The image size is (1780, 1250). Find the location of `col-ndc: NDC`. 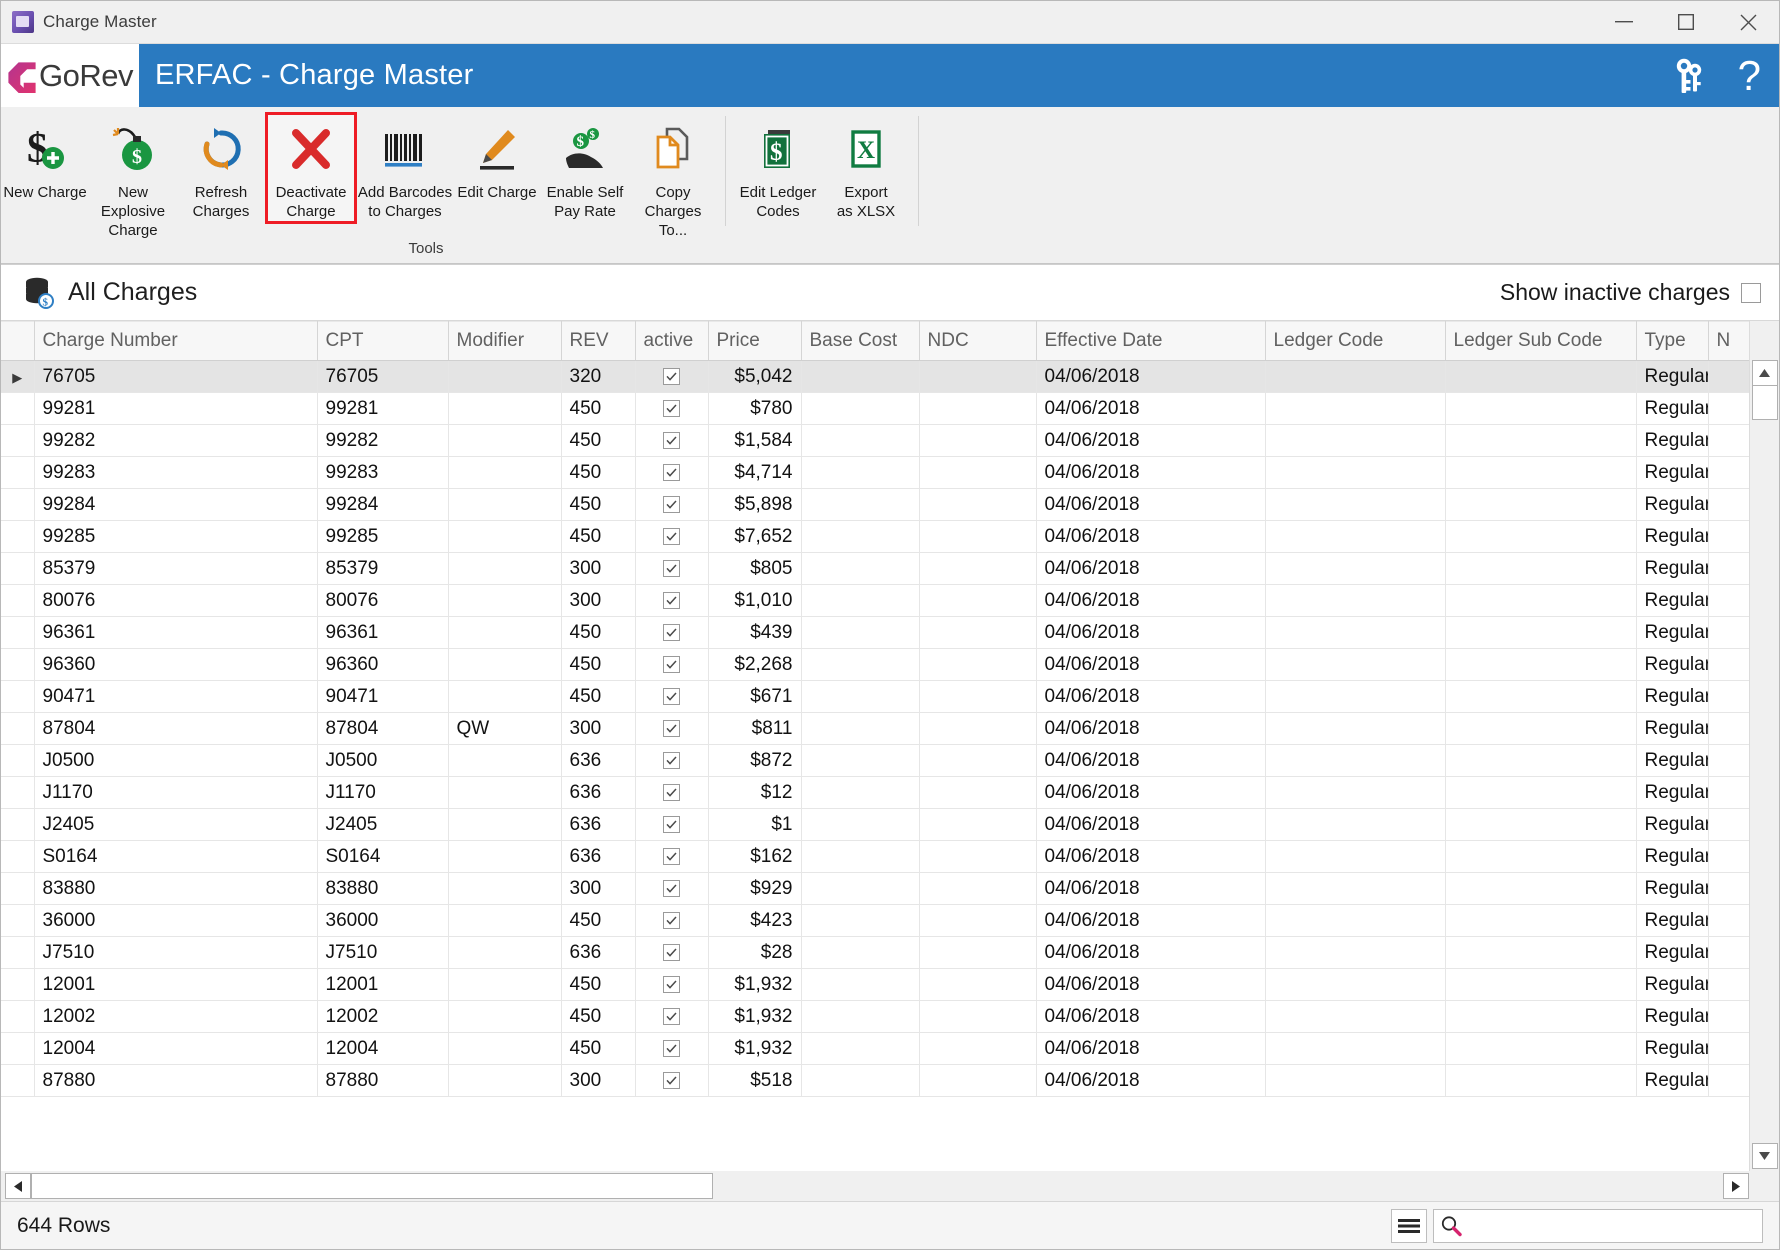

col-ndc: NDC is located at coordinates (978, 341).